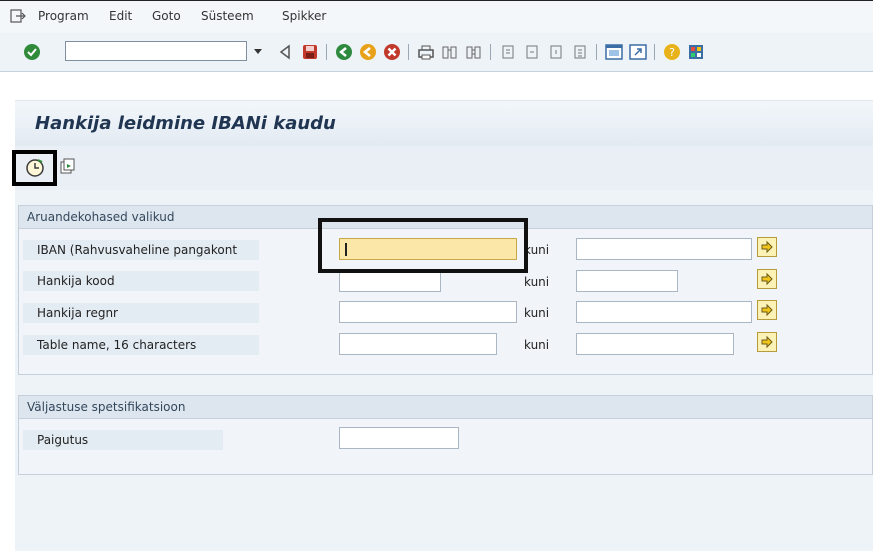 The image size is (873, 551). Describe the element at coordinates (18, 16) in the screenshot. I see `exit-menu-icon` at that location.